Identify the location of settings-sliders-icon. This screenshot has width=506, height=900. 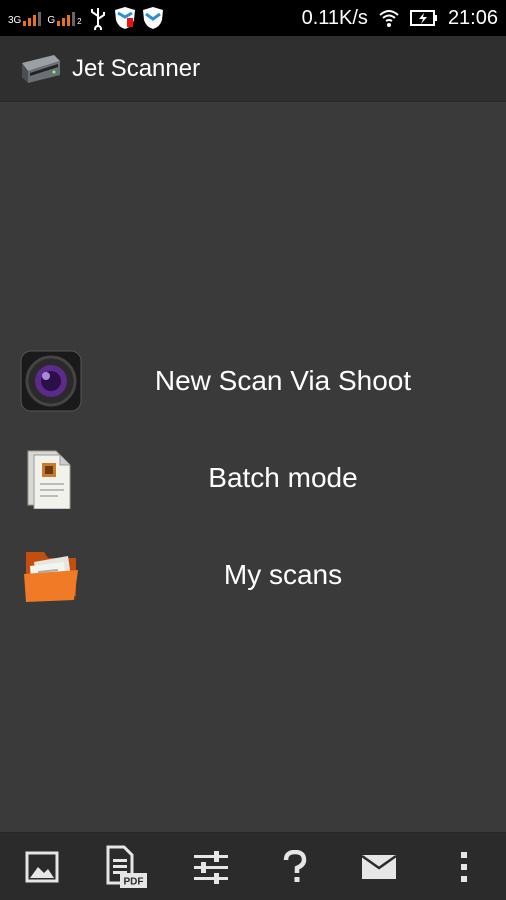
(210, 867).